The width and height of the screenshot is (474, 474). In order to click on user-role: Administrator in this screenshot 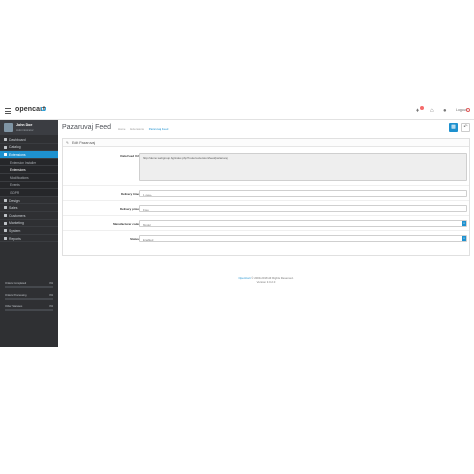, I will do `click(25, 130)`.